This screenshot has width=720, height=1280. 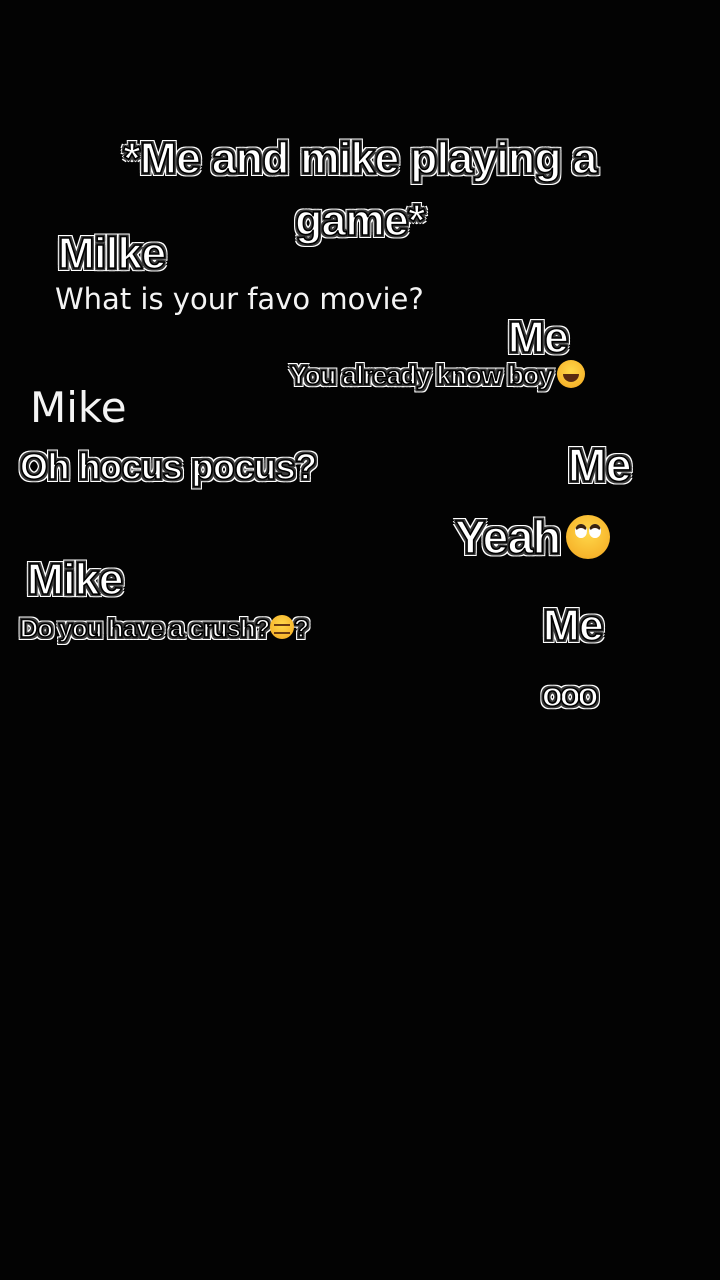 What do you see at coordinates (570, 374) in the screenshot?
I see `face-with-tears-of-joy-icon` at bounding box center [570, 374].